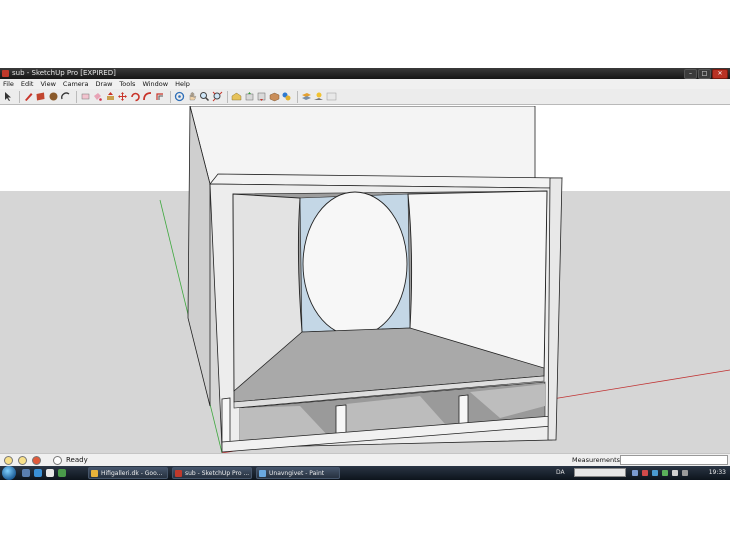  I want to click on tray-network-icon, so click(655, 473).